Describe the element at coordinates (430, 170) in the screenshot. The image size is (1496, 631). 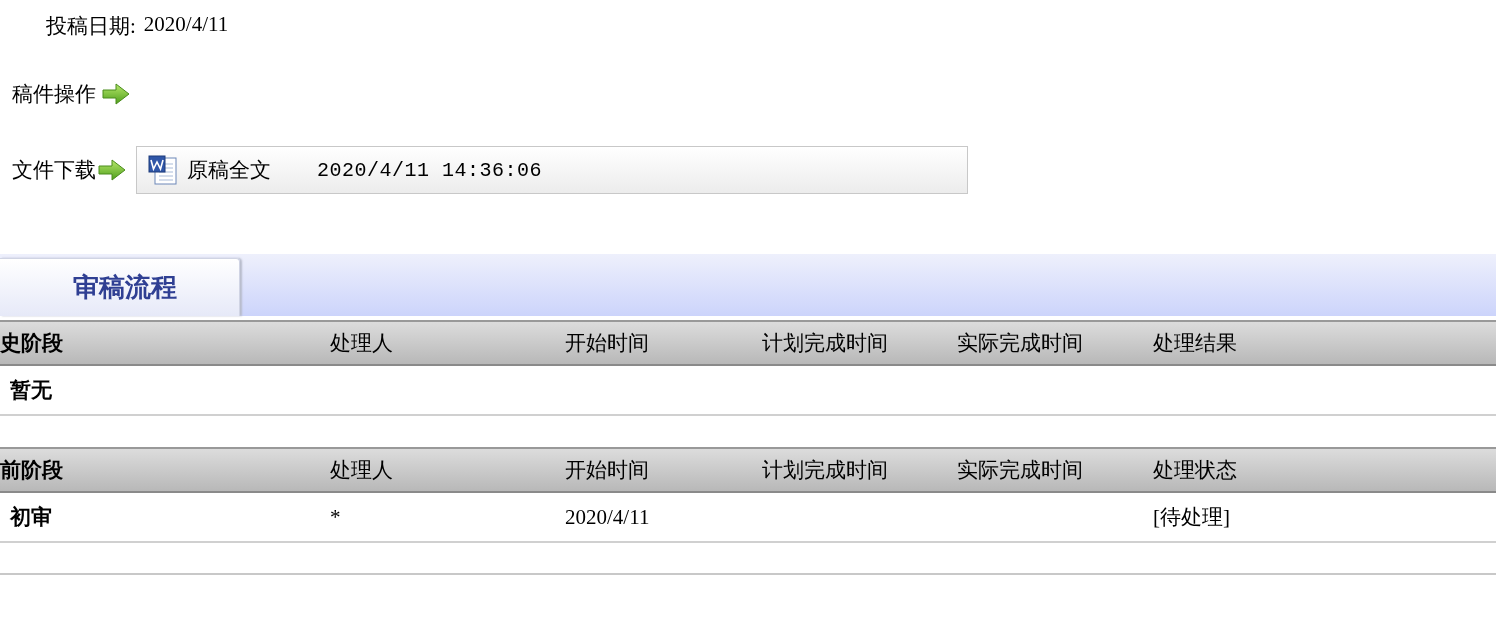
I see `file-time: 2020/4/11 14:36:06` at that location.